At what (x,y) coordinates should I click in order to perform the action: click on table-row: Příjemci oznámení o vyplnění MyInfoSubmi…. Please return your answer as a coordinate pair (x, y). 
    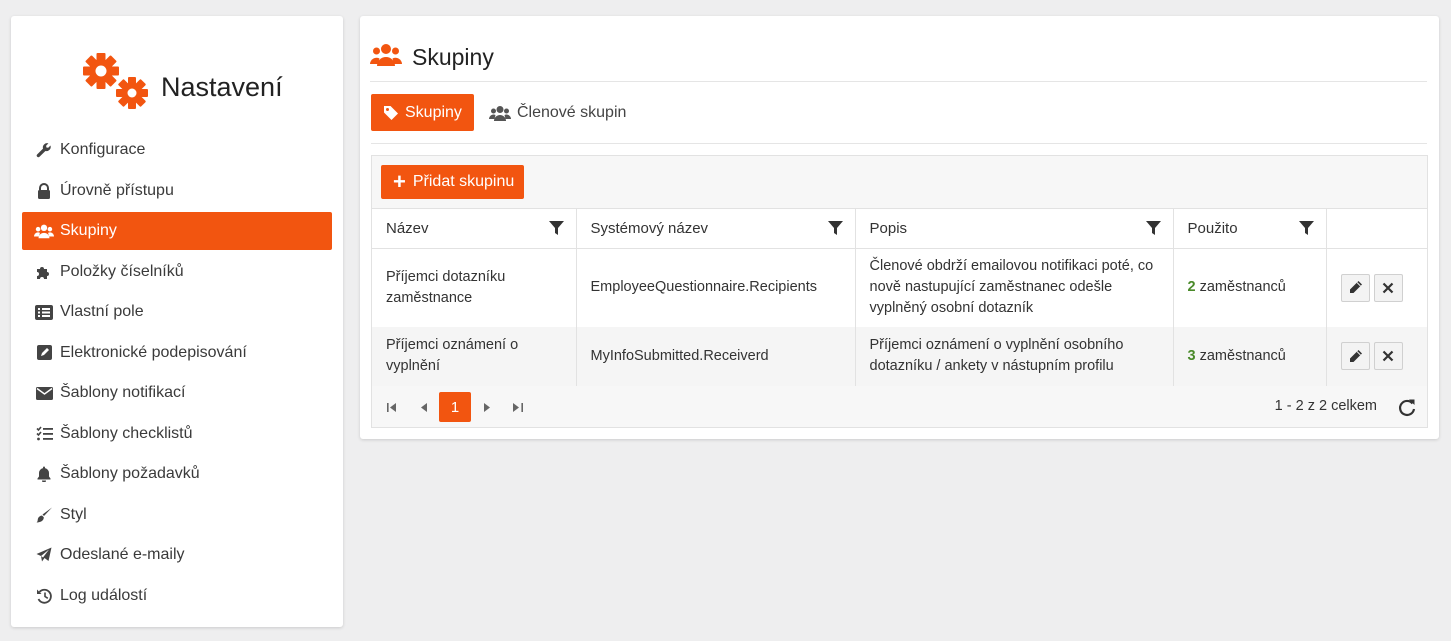
    Looking at the image, I should click on (899, 357).